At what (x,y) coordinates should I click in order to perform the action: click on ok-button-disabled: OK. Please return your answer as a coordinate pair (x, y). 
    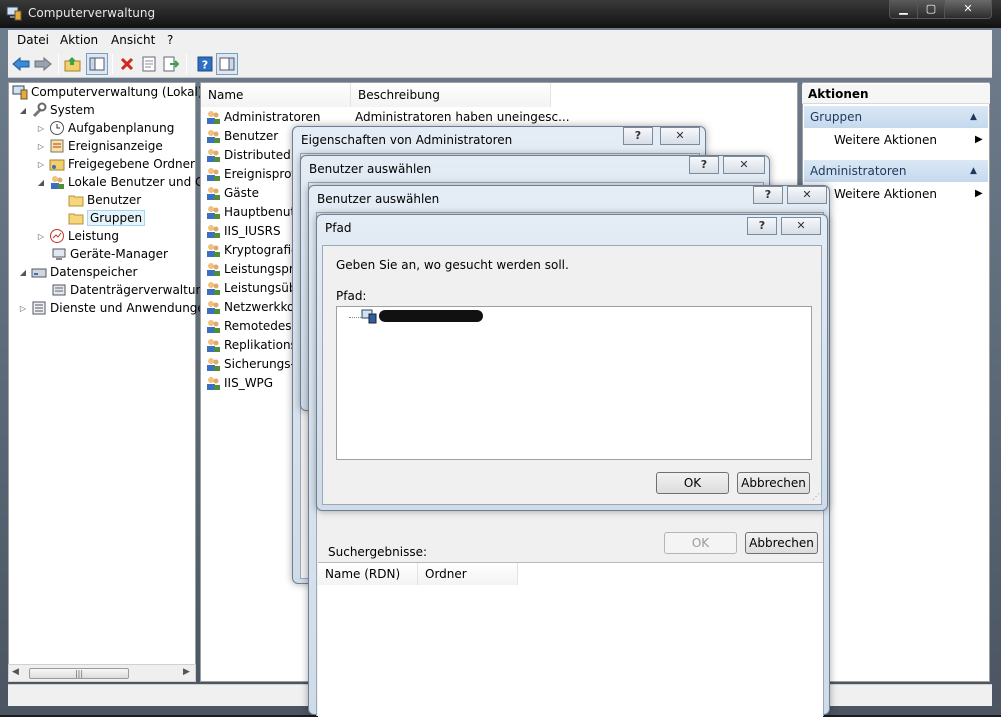
    Looking at the image, I should click on (700, 543).